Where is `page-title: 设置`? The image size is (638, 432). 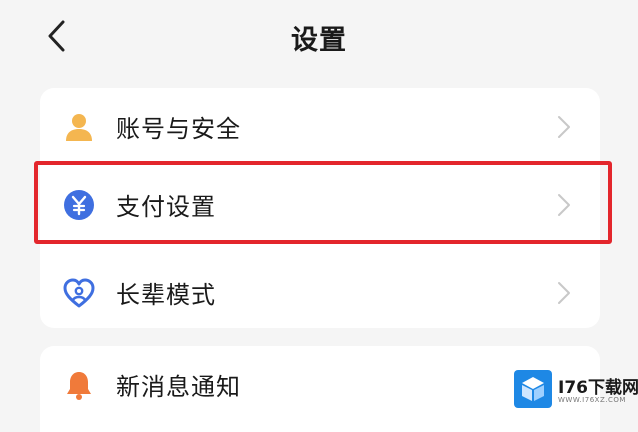 page-title: 设置 is located at coordinates (319, 40).